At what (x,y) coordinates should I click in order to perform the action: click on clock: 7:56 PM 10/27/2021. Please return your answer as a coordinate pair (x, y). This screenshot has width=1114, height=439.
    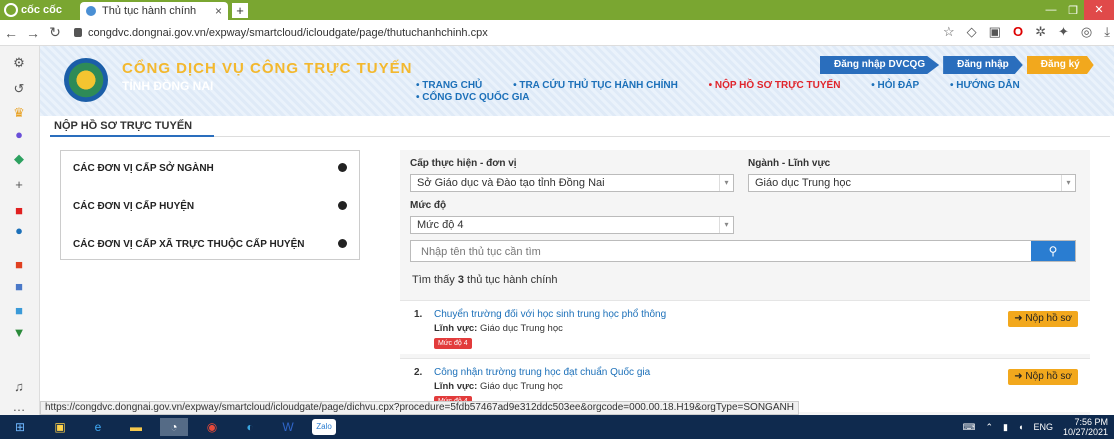
    Looking at the image, I should click on (1085, 427).